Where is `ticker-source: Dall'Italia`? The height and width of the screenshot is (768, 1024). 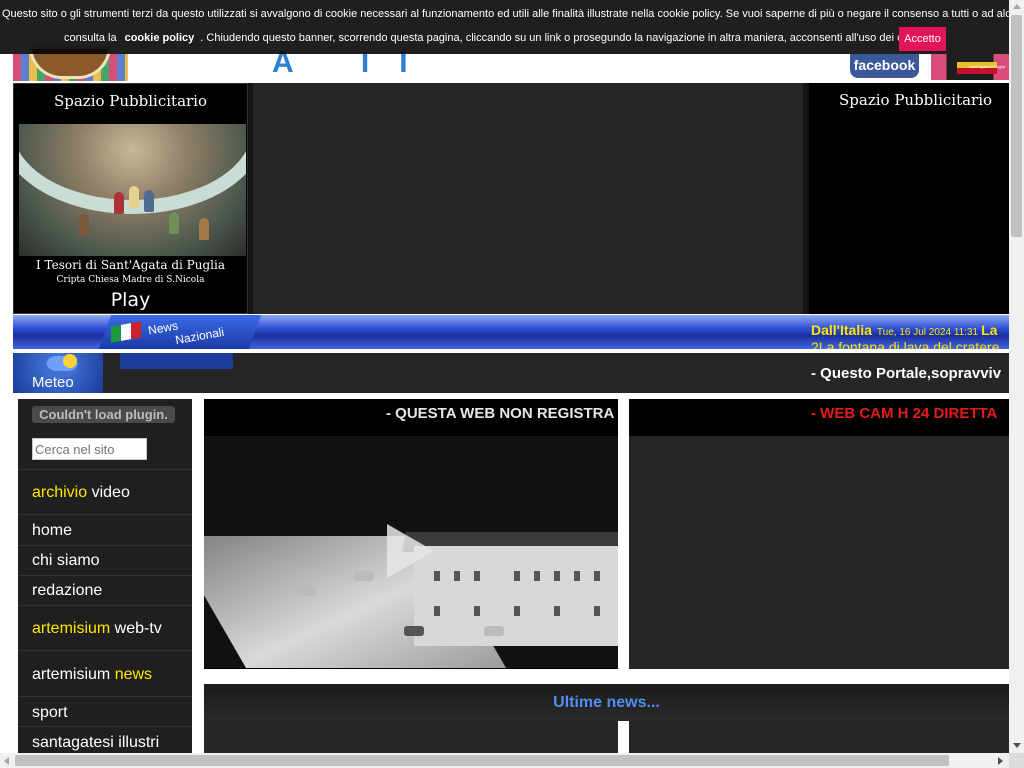
ticker-source: Dall'Italia is located at coordinates (841, 330).